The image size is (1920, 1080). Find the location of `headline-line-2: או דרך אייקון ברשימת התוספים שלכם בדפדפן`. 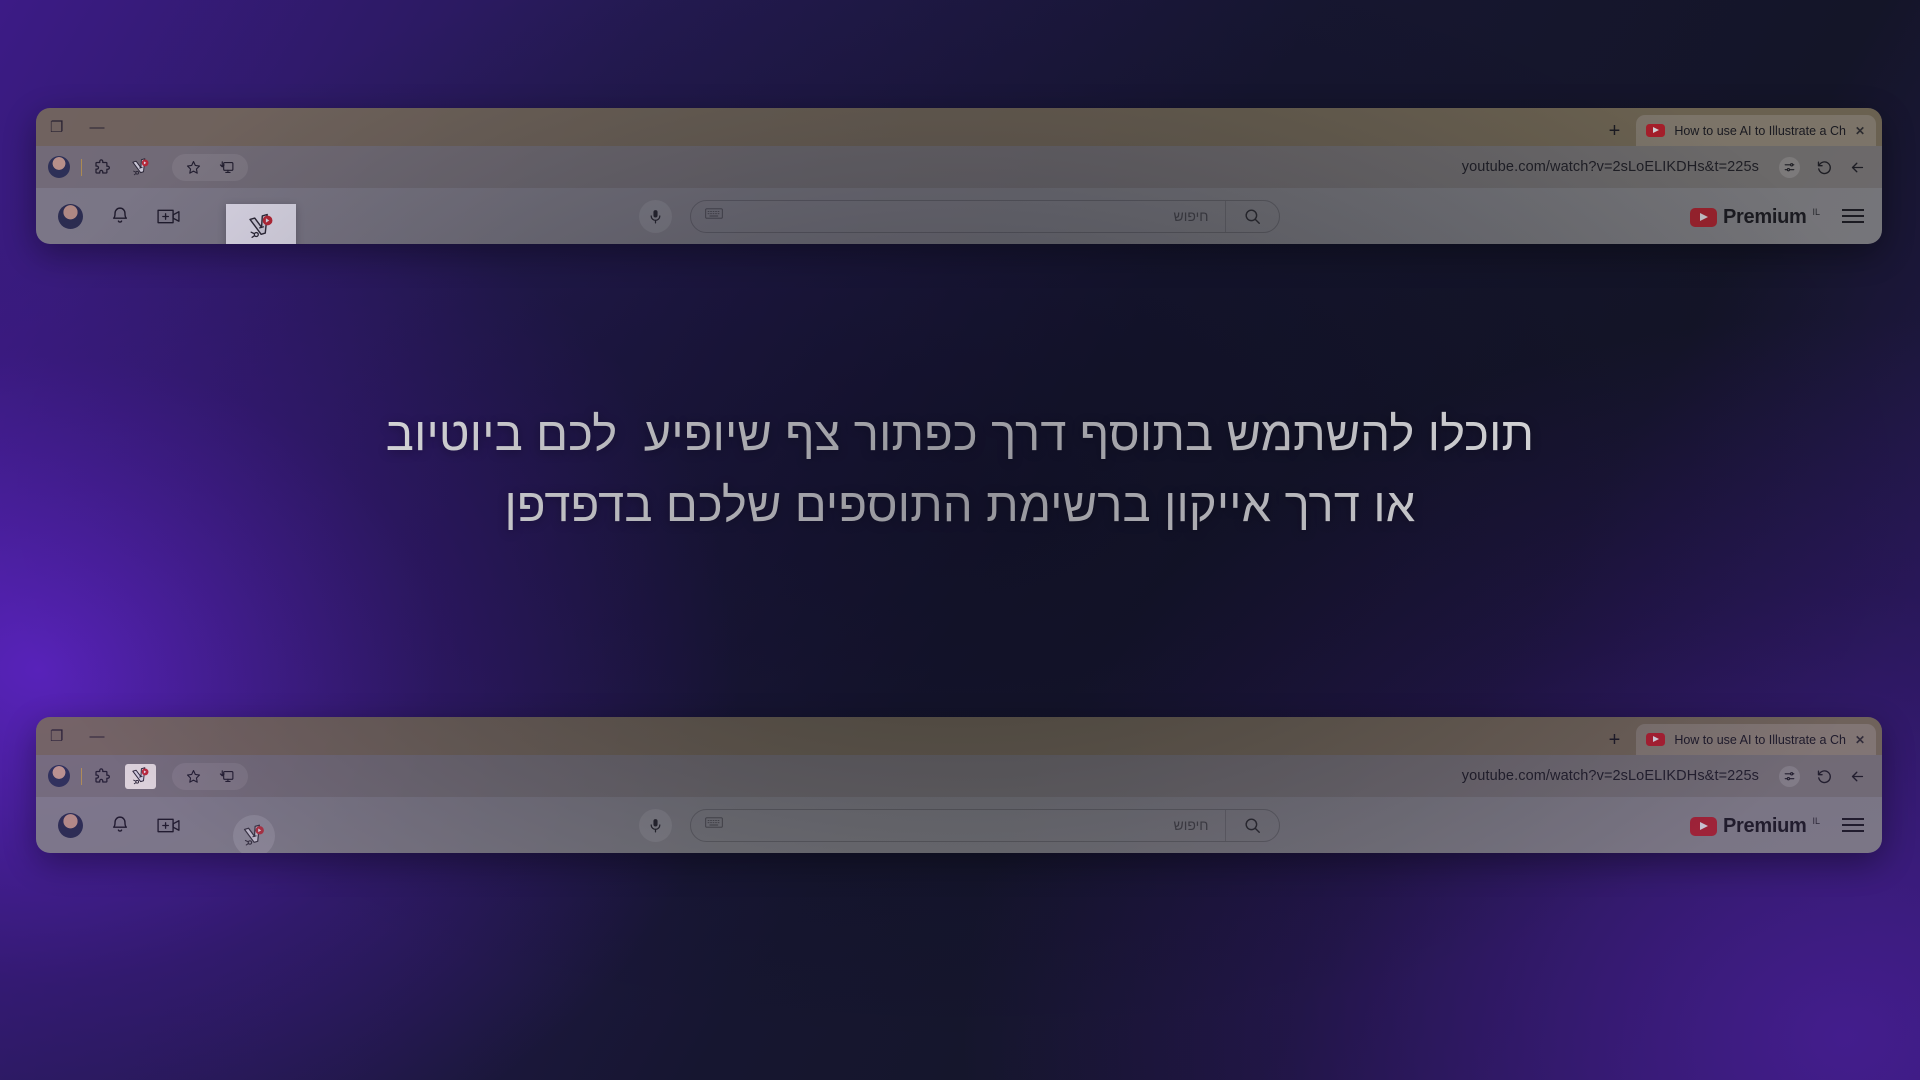

headline-line-2: או דרך אייקון ברשימת התוספים שלכם בדפדפן is located at coordinates (960, 505).